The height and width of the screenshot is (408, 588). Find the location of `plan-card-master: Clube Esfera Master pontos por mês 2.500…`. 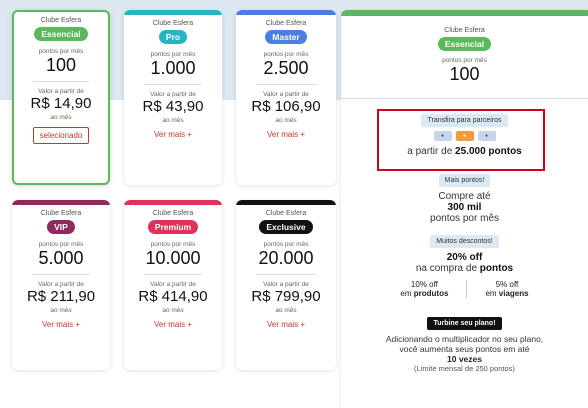

plan-card-master: Clube Esfera Master pontos por mês 2.500… is located at coordinates (286, 97).